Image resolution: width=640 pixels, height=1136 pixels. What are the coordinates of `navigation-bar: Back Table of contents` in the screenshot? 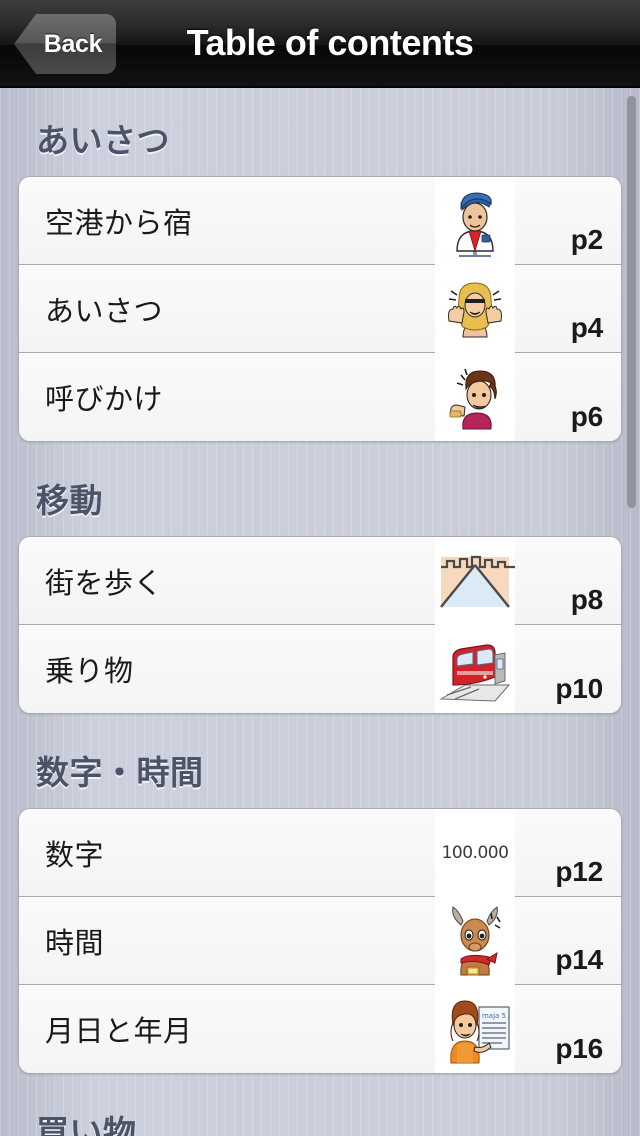 It's located at (320, 44).